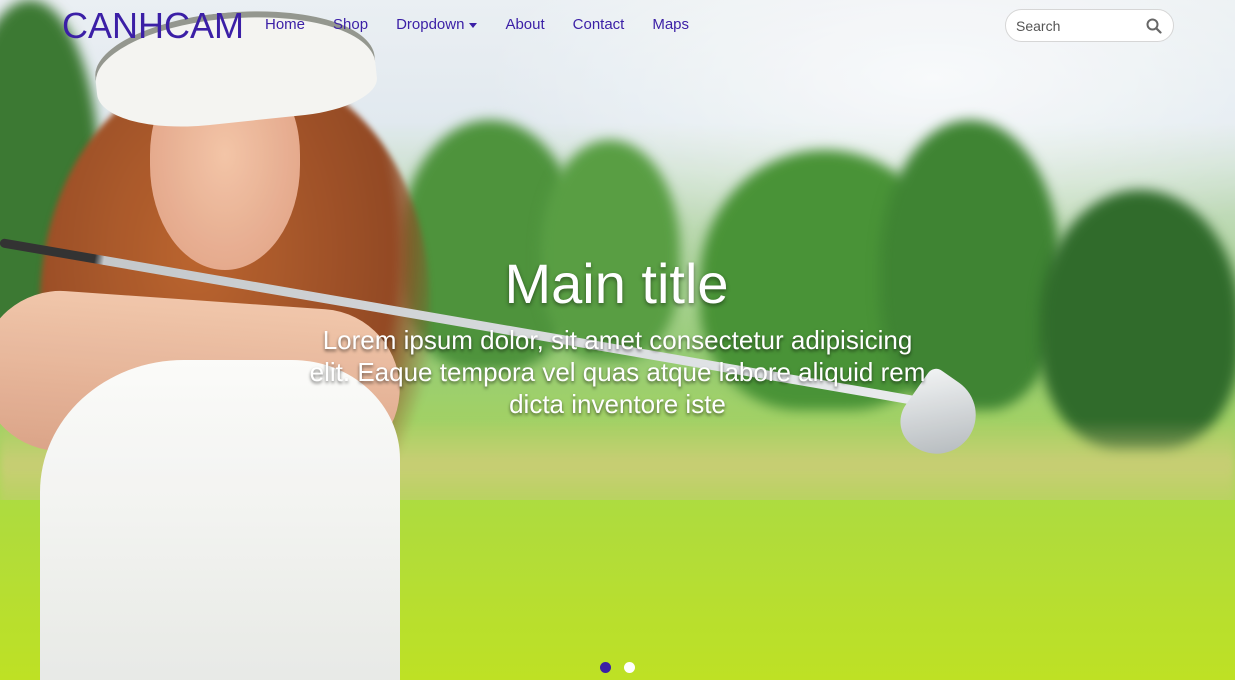 Image resolution: width=1235 pixels, height=680 pixels. What do you see at coordinates (430, 24) in the screenshot?
I see `nav-item-dropdown-label: Dropdown` at bounding box center [430, 24].